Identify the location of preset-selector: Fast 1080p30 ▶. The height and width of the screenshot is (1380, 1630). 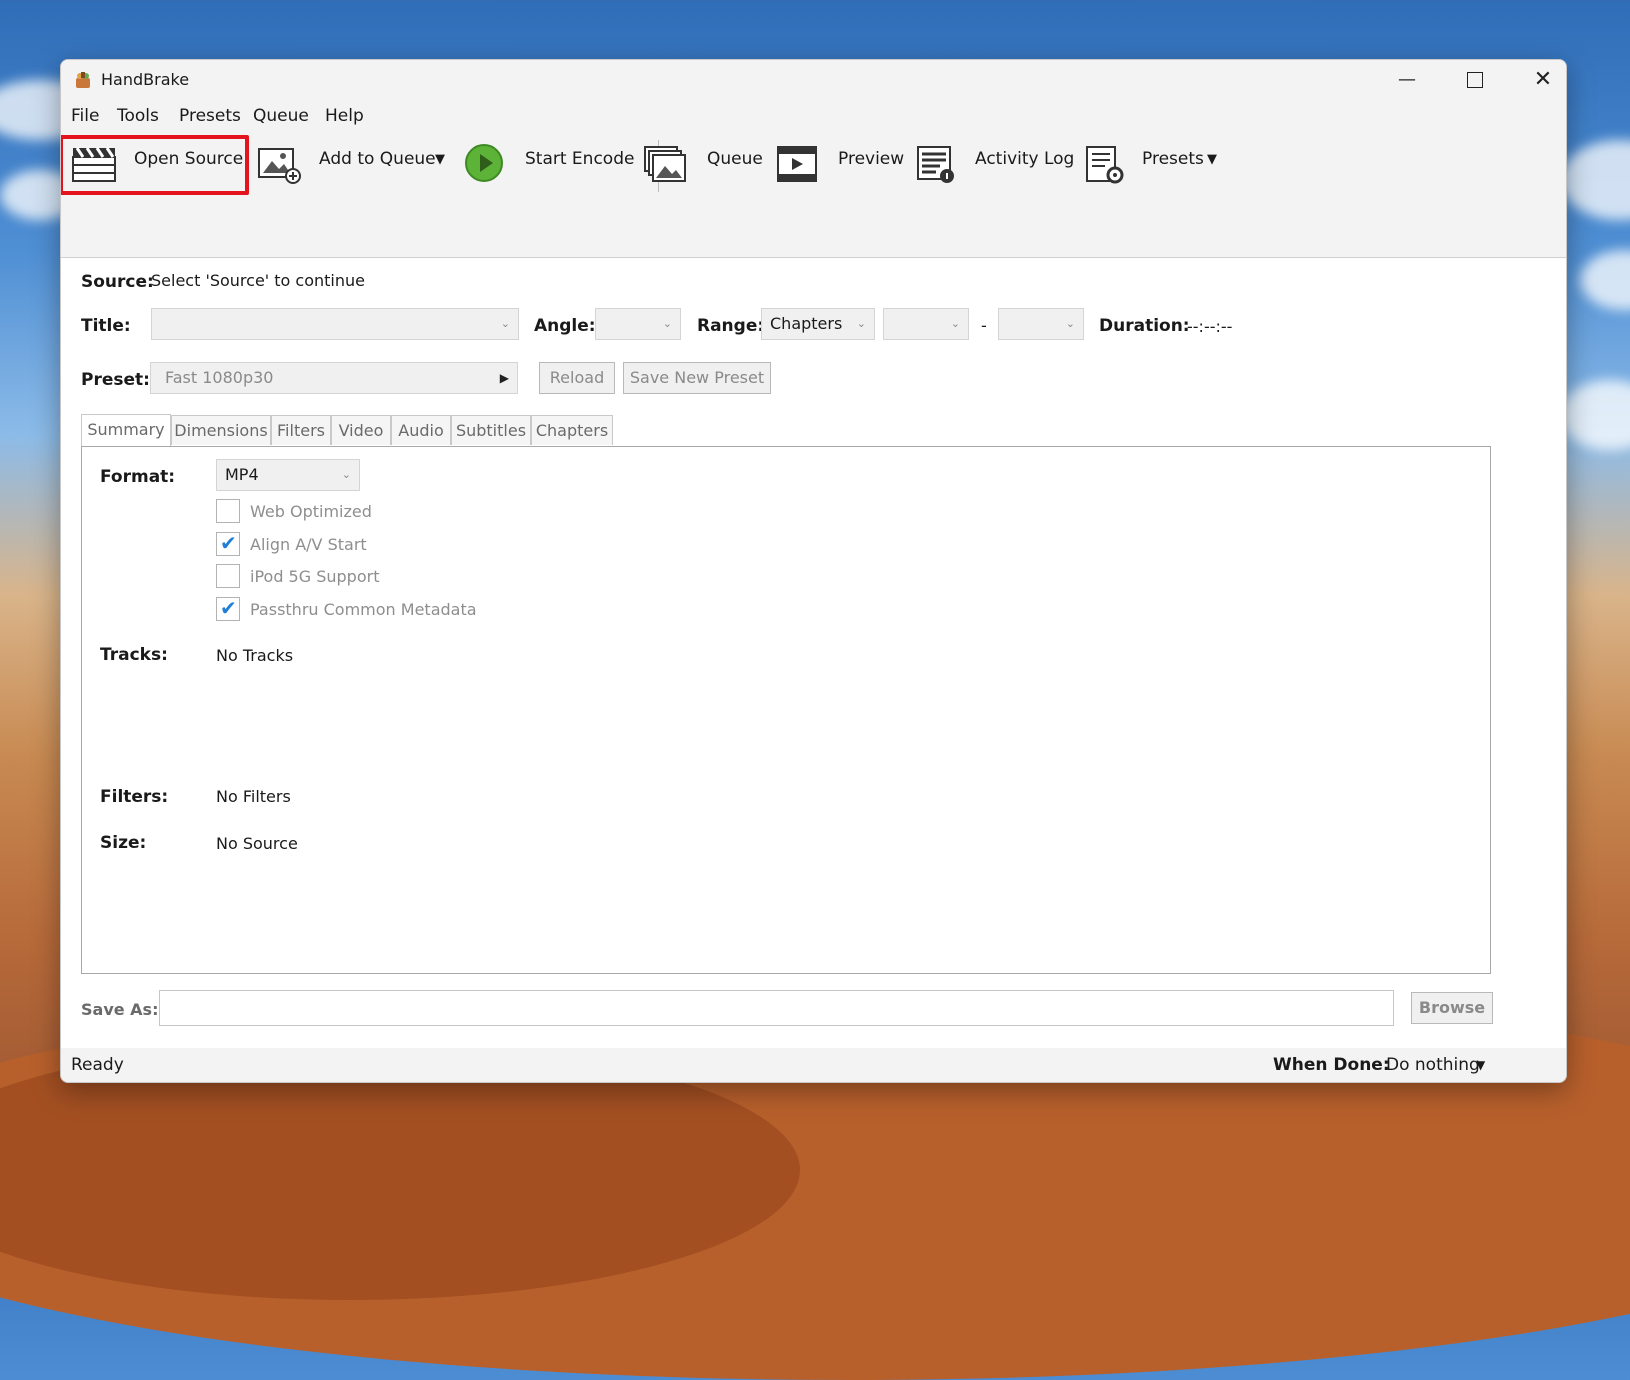
(334, 378).